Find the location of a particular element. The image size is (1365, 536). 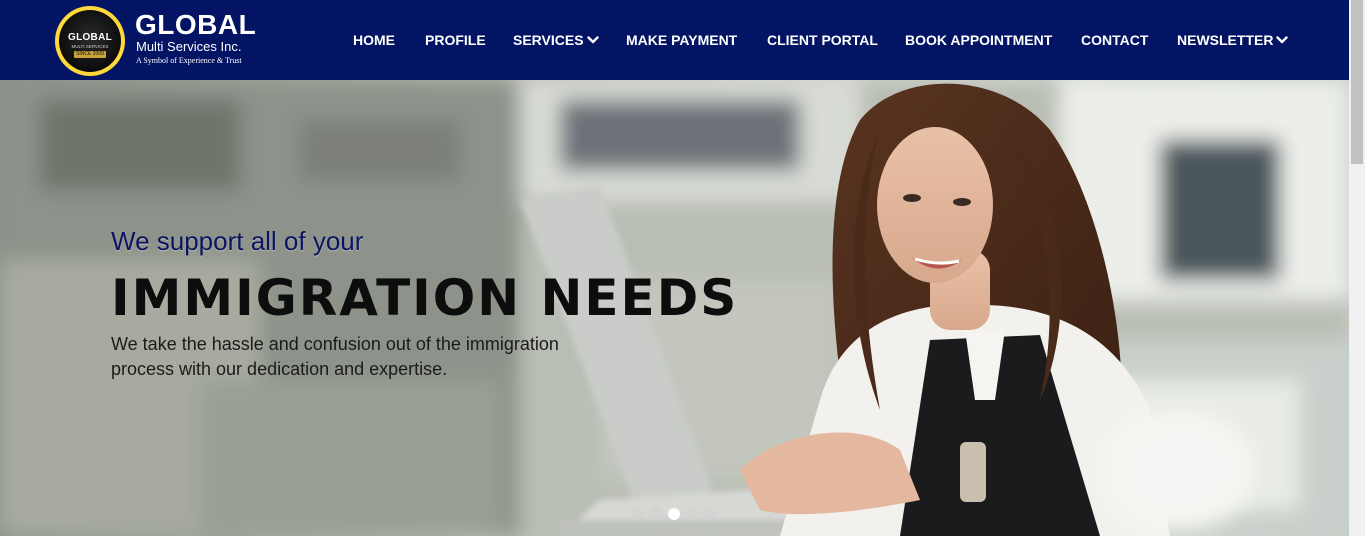

nav-client-portal: CLIENT PORTAL is located at coordinates (822, 40).